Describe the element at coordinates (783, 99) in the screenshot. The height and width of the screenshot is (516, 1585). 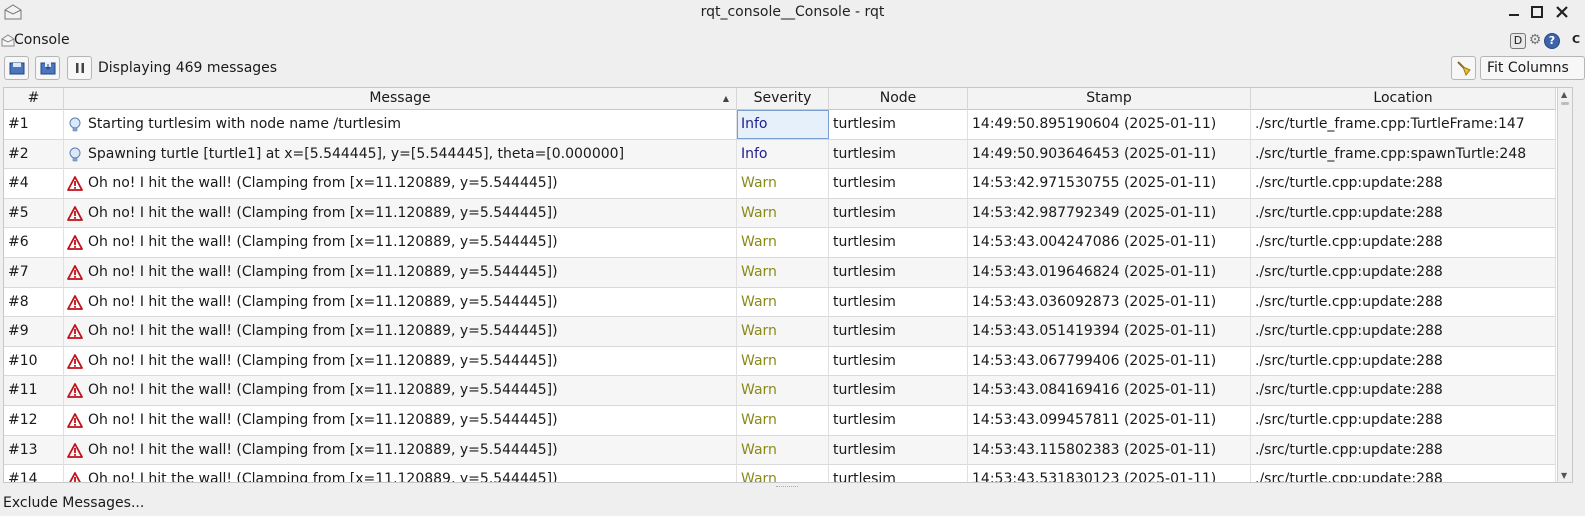
I see `column-header-severity: Severity` at that location.